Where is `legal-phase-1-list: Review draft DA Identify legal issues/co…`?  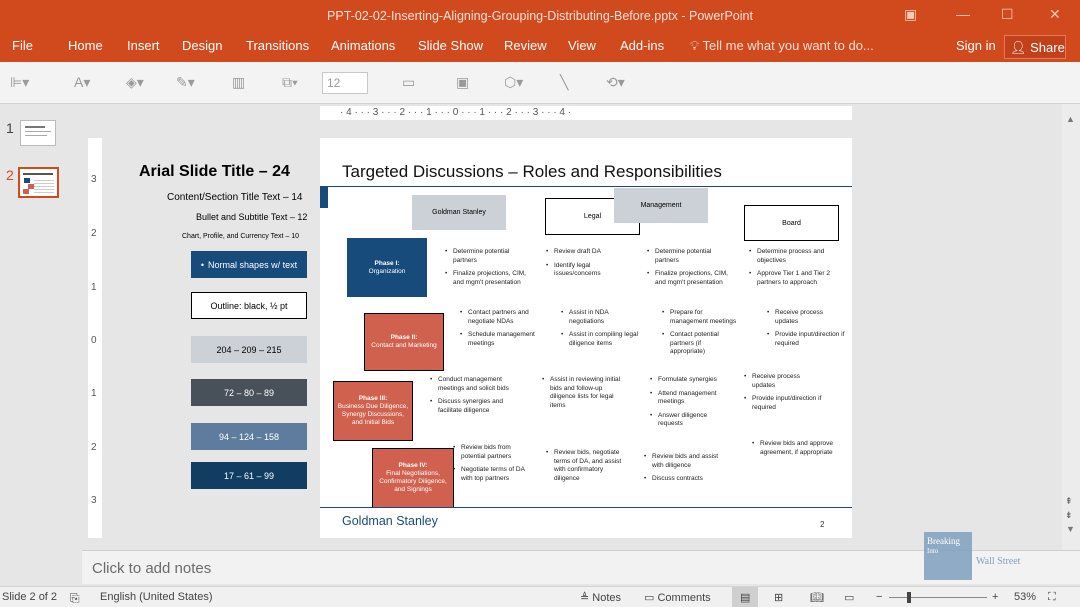
legal-phase-1-list: Review draft DA Identify legal issues/co… is located at coordinates (585, 266).